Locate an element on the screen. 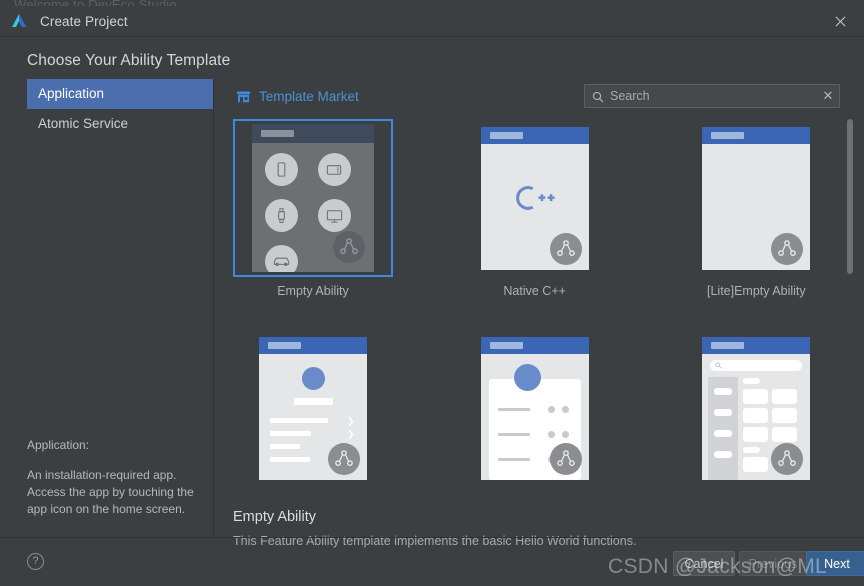 The image size is (864, 586). scrollbar-thumb is located at coordinates (850, 196).